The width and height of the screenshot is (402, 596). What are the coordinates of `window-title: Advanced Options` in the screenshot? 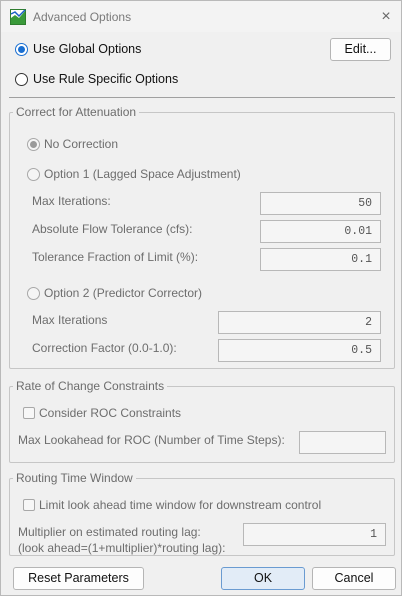 It's located at (82, 17).